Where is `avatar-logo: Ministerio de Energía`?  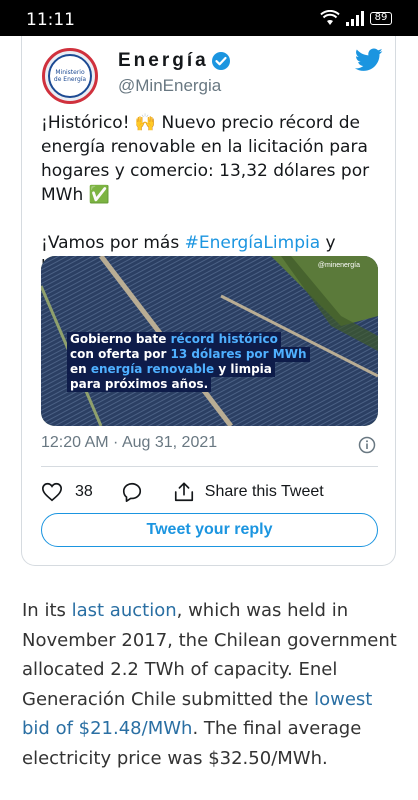 avatar-logo: Ministerio de Energía is located at coordinates (70, 76).